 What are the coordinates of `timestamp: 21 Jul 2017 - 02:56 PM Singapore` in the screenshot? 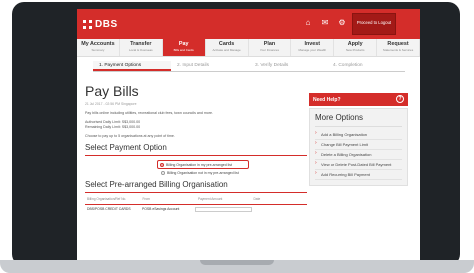 It's located at (111, 104).